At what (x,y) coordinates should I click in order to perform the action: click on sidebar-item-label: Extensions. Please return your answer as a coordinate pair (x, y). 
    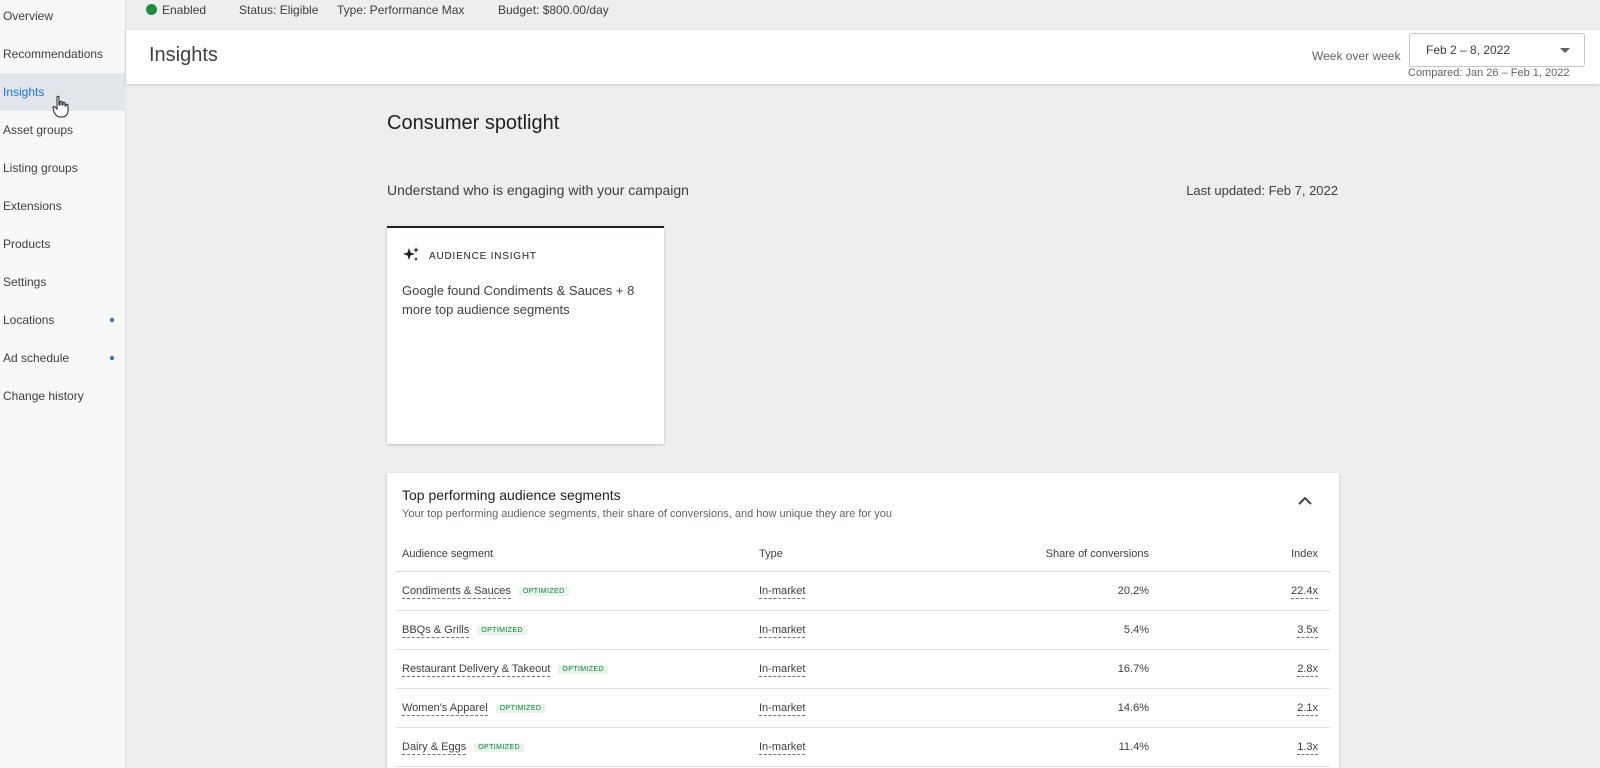
    Looking at the image, I should click on (32, 206).